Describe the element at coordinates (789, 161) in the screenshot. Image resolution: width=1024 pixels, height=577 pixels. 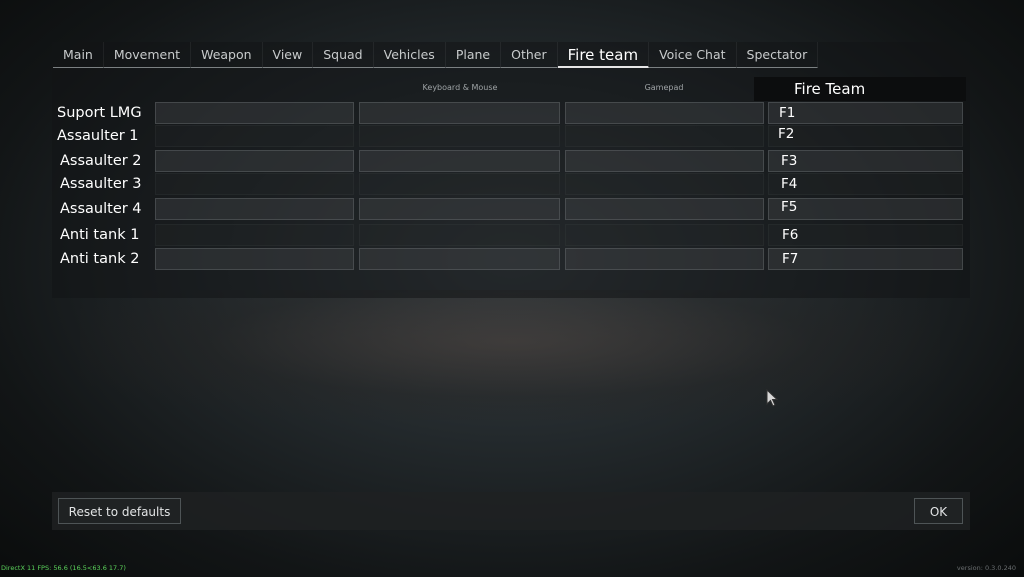
I see `fire-team-key: F3` at that location.